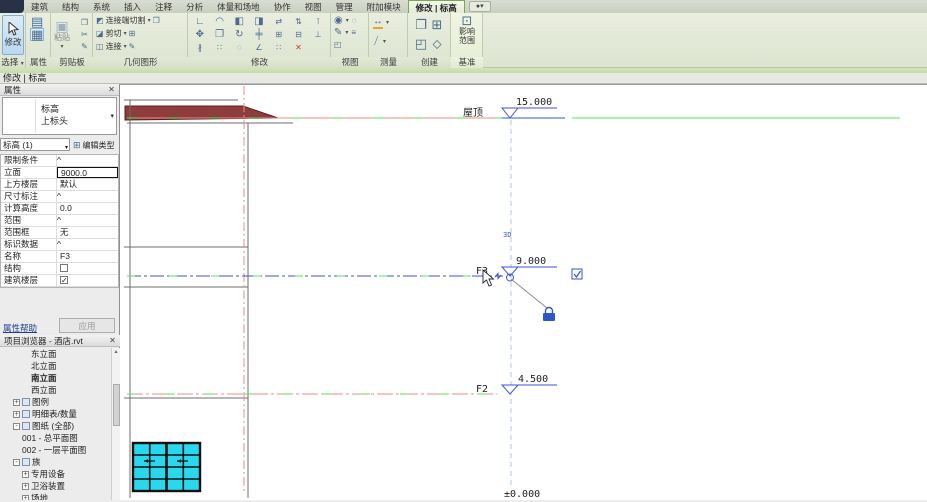  I want to click on property-row: 上方楼层 默认, so click(59, 185).